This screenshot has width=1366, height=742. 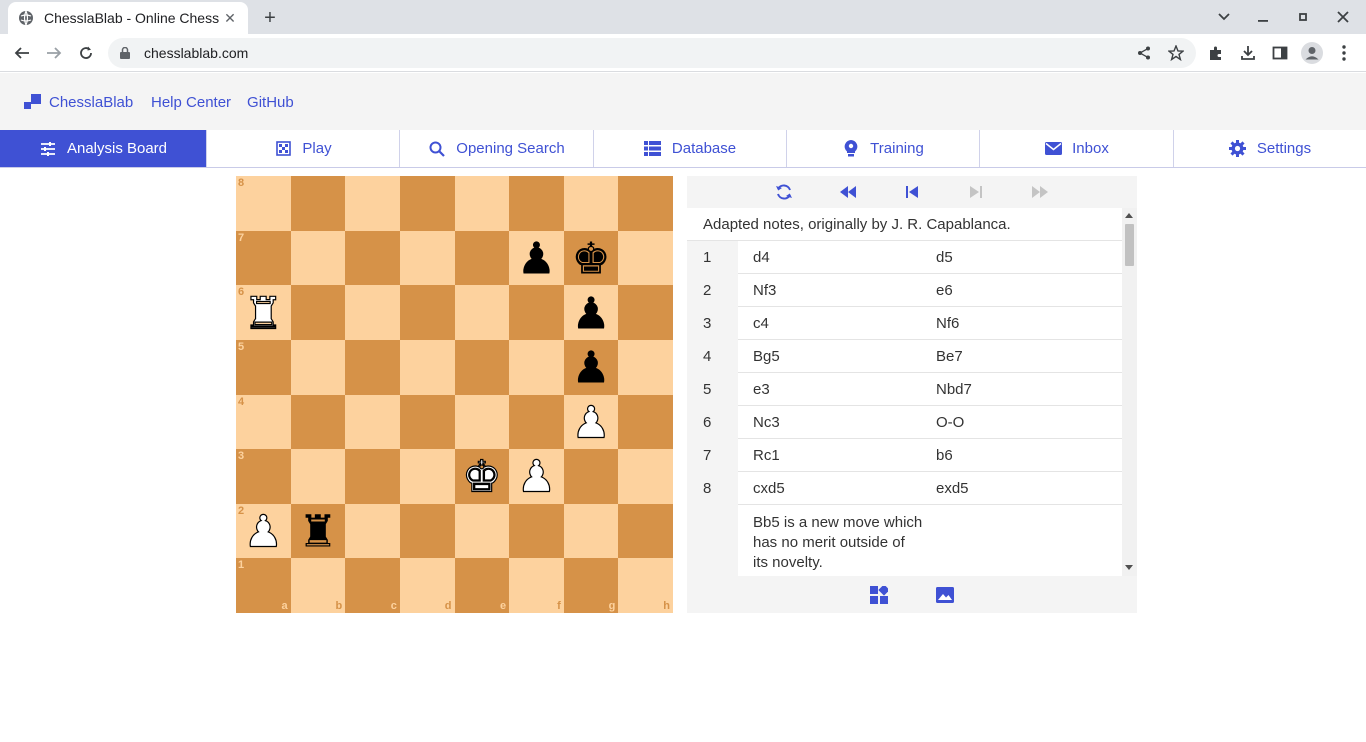 I want to click on square-f8, so click(x=536, y=203).